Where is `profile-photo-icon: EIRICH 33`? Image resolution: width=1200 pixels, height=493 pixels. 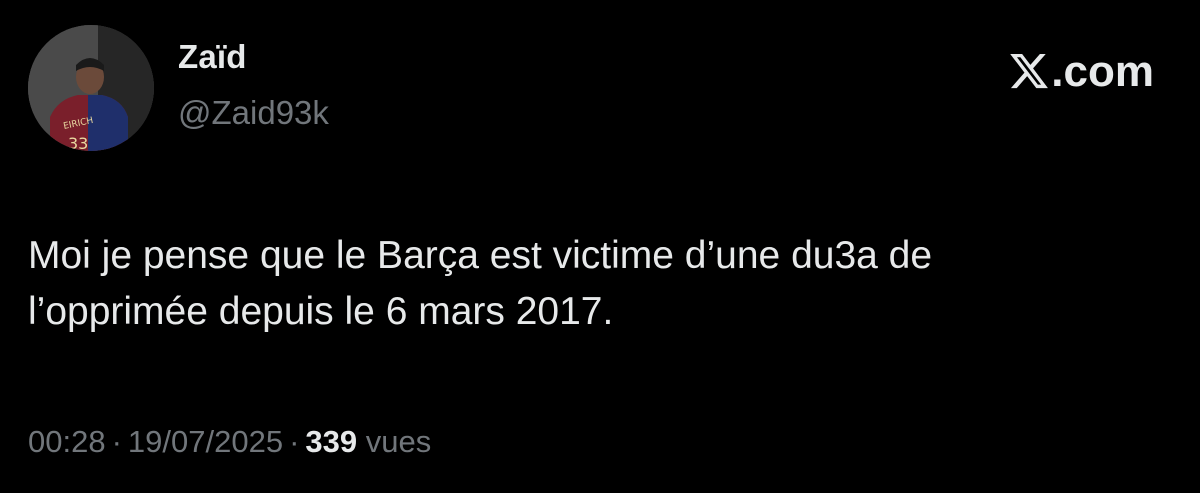
profile-photo-icon: EIRICH 33 is located at coordinates (91, 88).